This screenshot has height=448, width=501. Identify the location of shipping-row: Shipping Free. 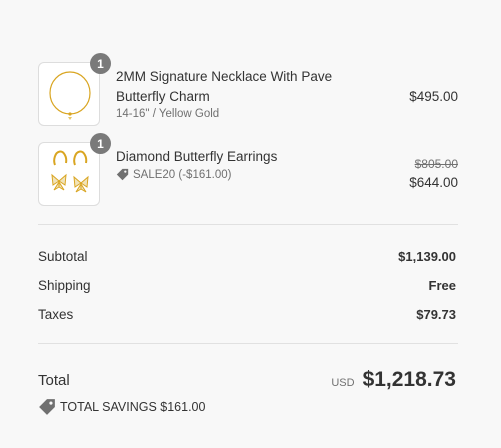
(247, 285).